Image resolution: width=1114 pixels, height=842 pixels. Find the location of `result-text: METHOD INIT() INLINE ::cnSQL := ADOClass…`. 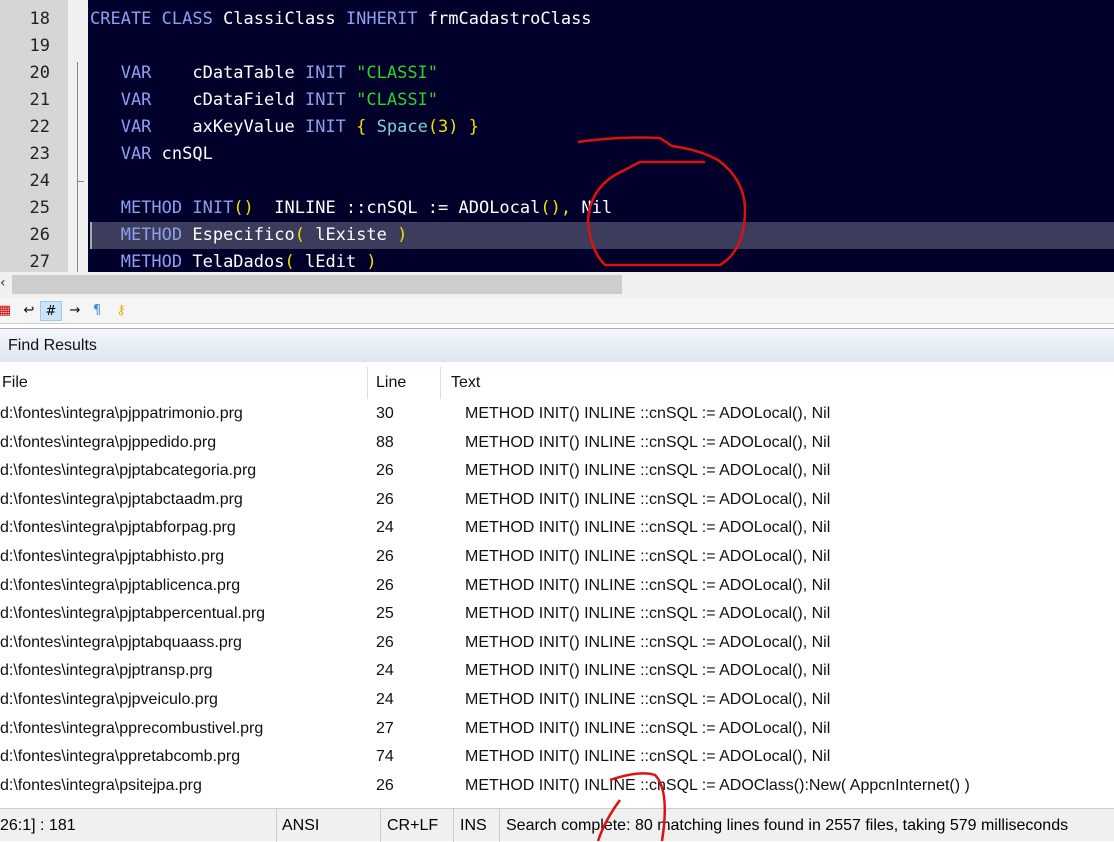

result-text: METHOD INIT() INLINE ::cnSQL := ADOClass… is located at coordinates (717, 785).